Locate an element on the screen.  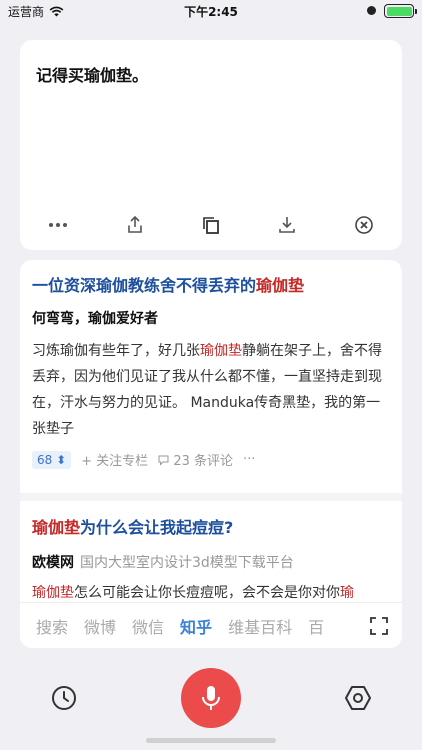
share-button is located at coordinates (135, 225).